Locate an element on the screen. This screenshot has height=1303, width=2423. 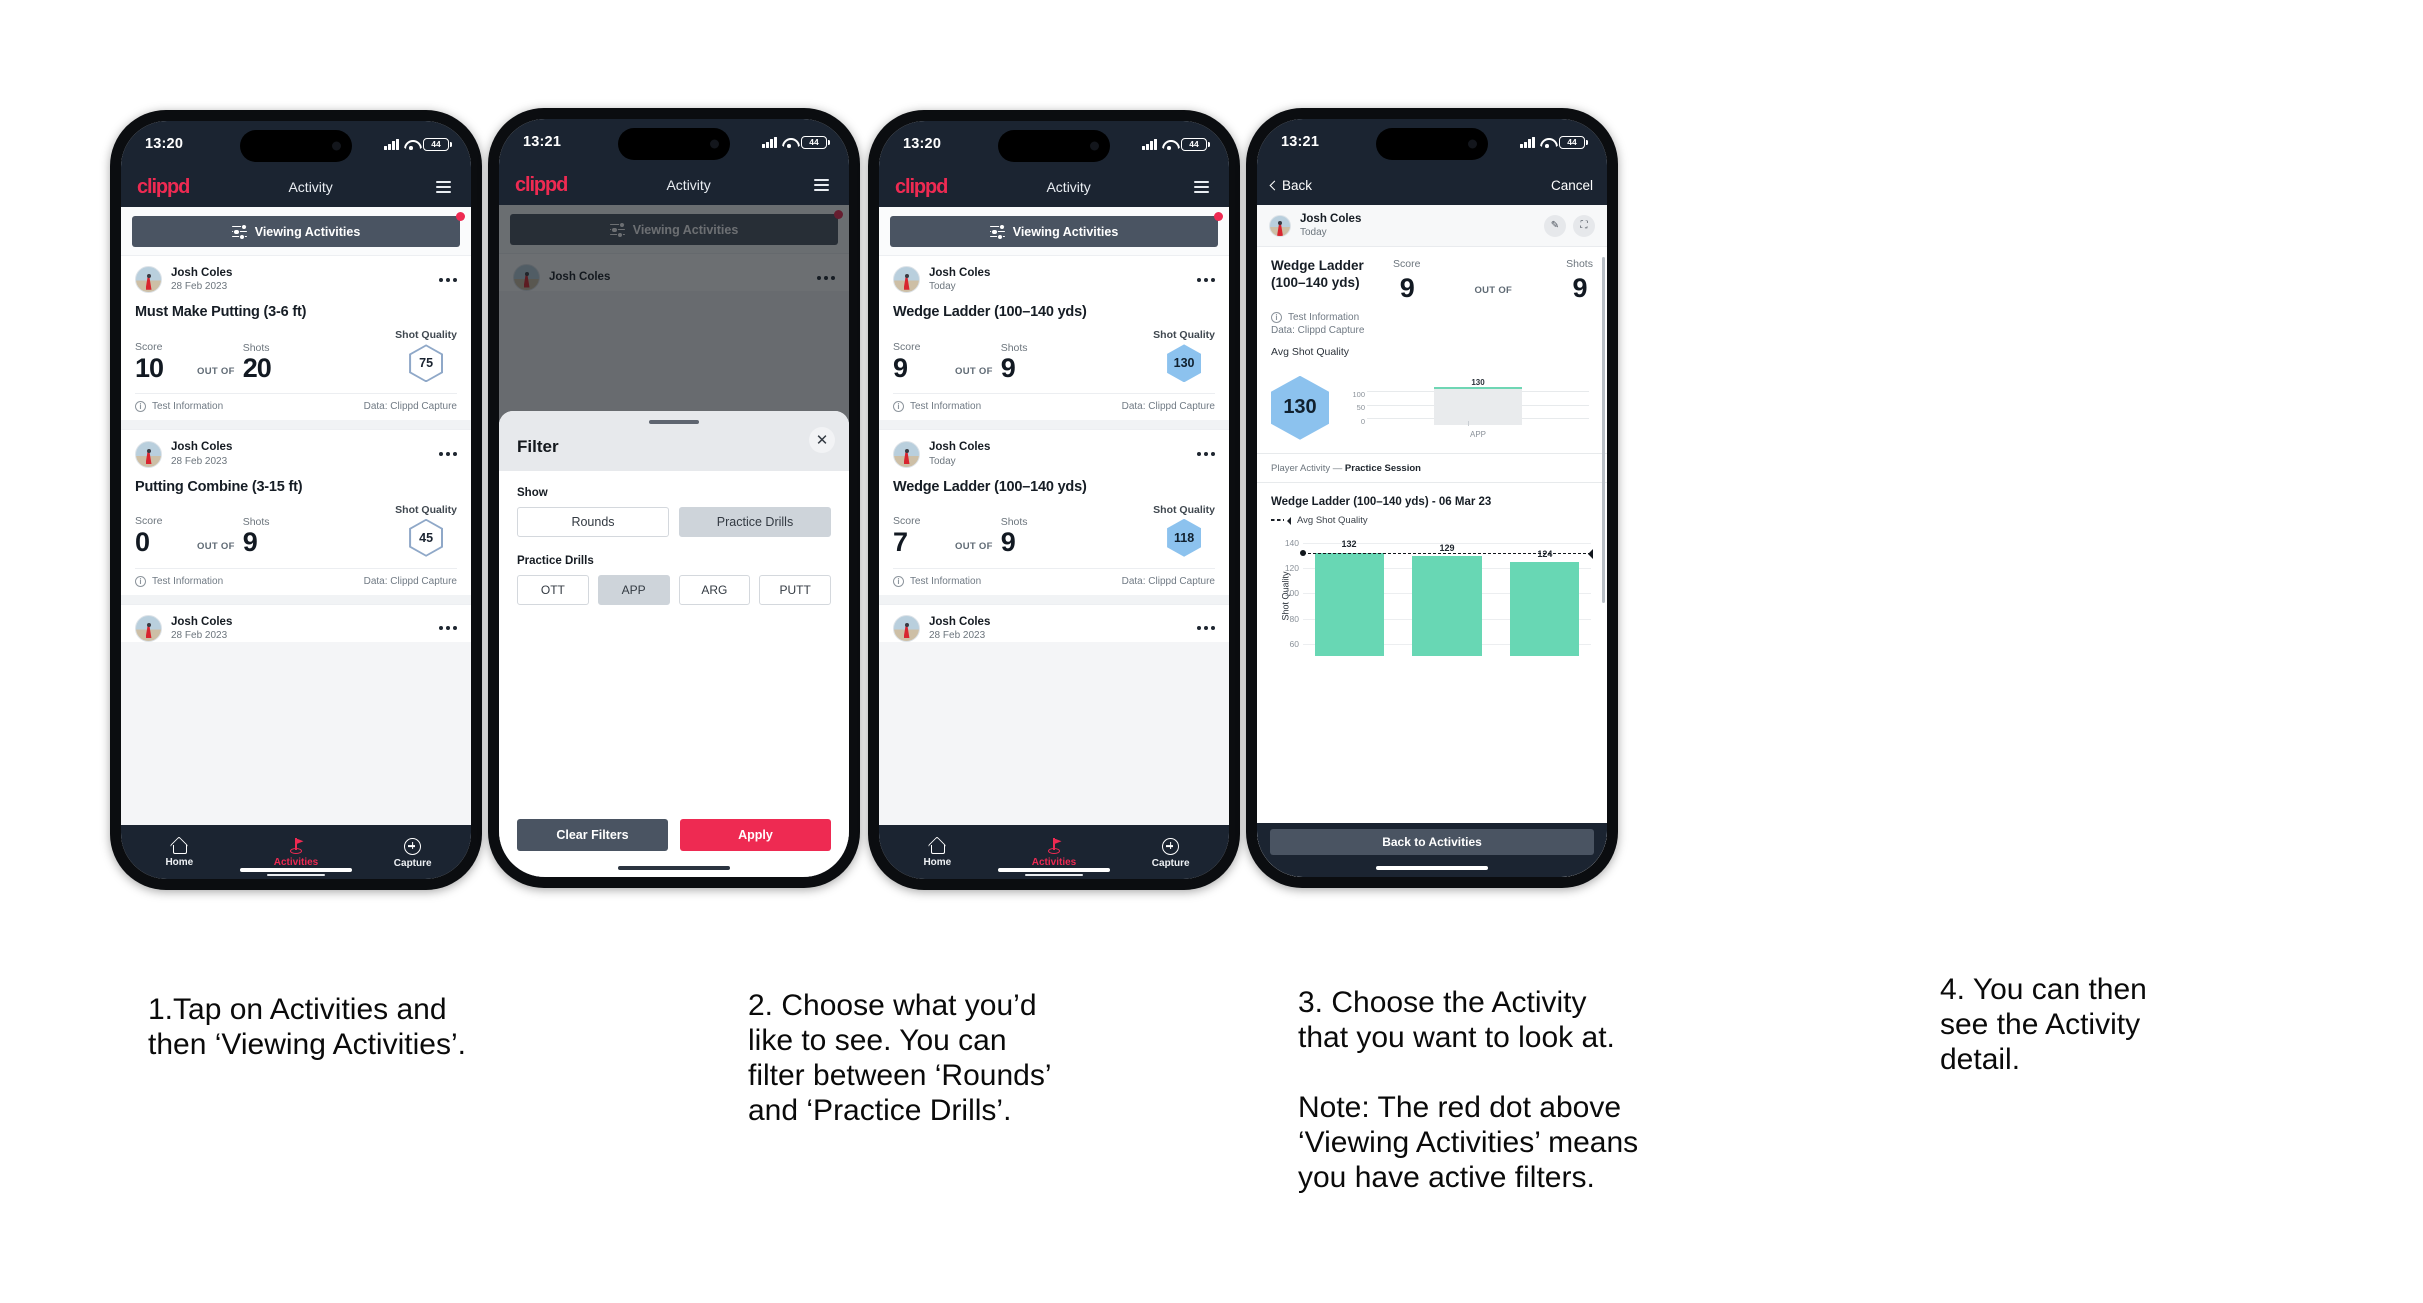
cancel-button: Cancel is located at coordinates (1572, 185).